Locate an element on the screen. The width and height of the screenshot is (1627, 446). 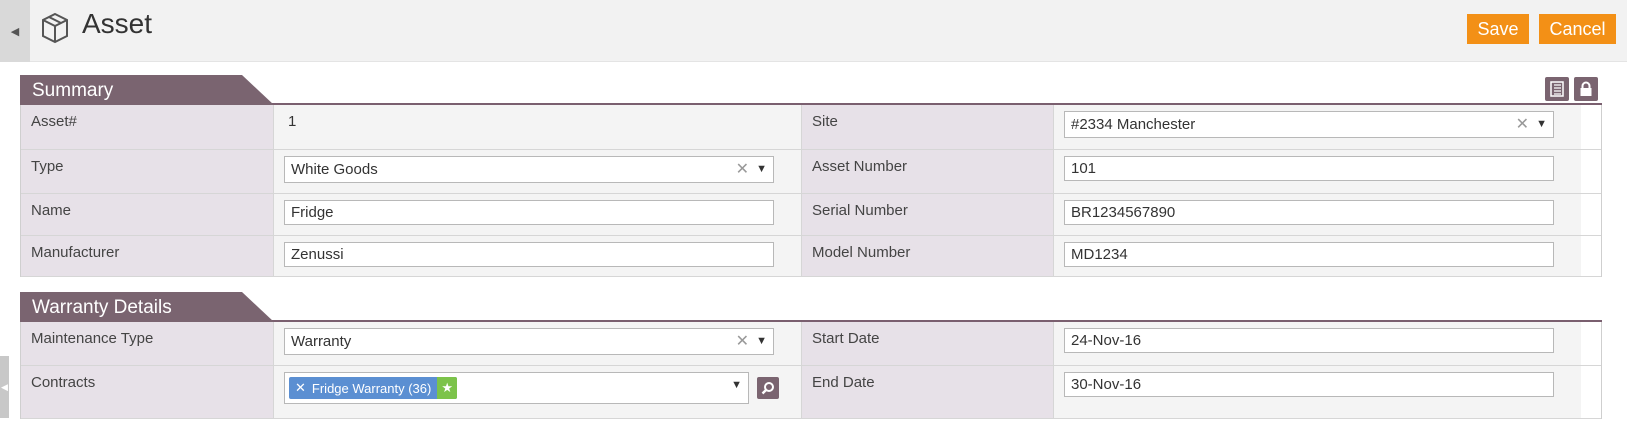
model-cell: MD1234 is located at coordinates (1317, 256).